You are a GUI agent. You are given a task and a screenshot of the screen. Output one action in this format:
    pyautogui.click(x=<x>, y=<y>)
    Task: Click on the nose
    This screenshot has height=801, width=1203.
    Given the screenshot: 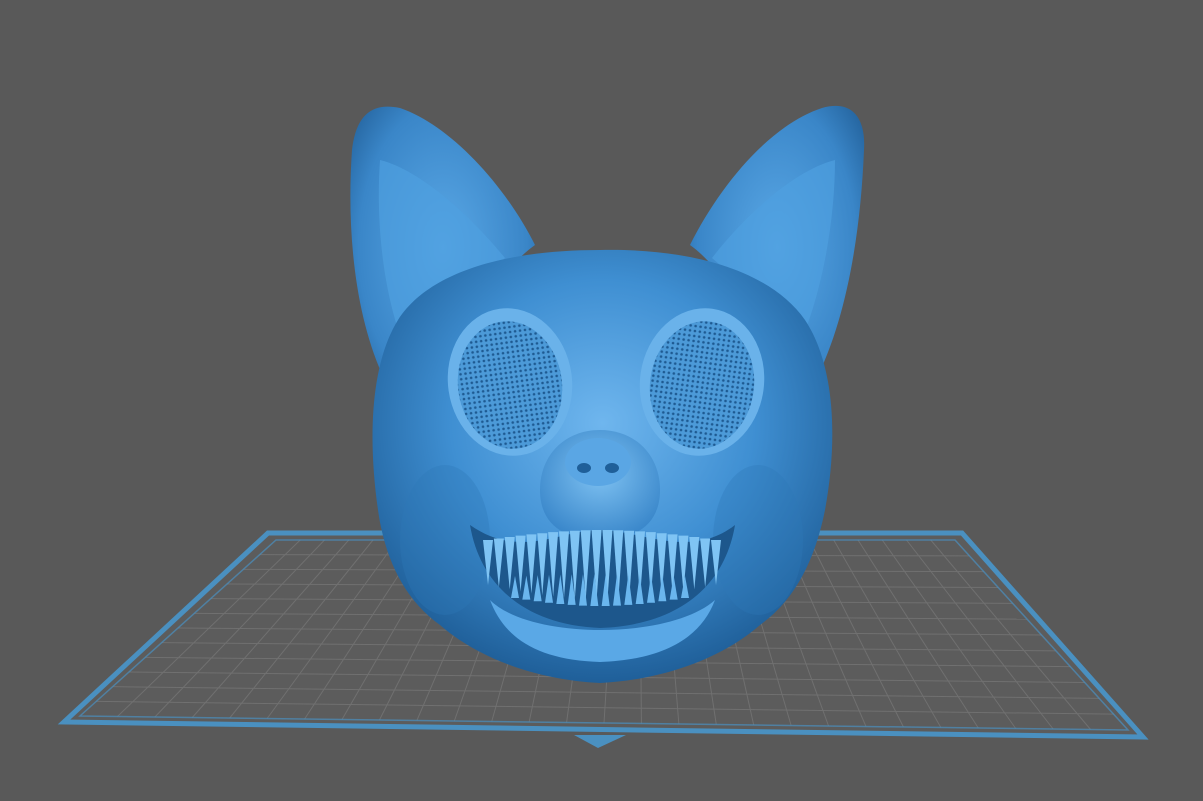 What is the action you would take?
    pyautogui.click(x=598, y=462)
    